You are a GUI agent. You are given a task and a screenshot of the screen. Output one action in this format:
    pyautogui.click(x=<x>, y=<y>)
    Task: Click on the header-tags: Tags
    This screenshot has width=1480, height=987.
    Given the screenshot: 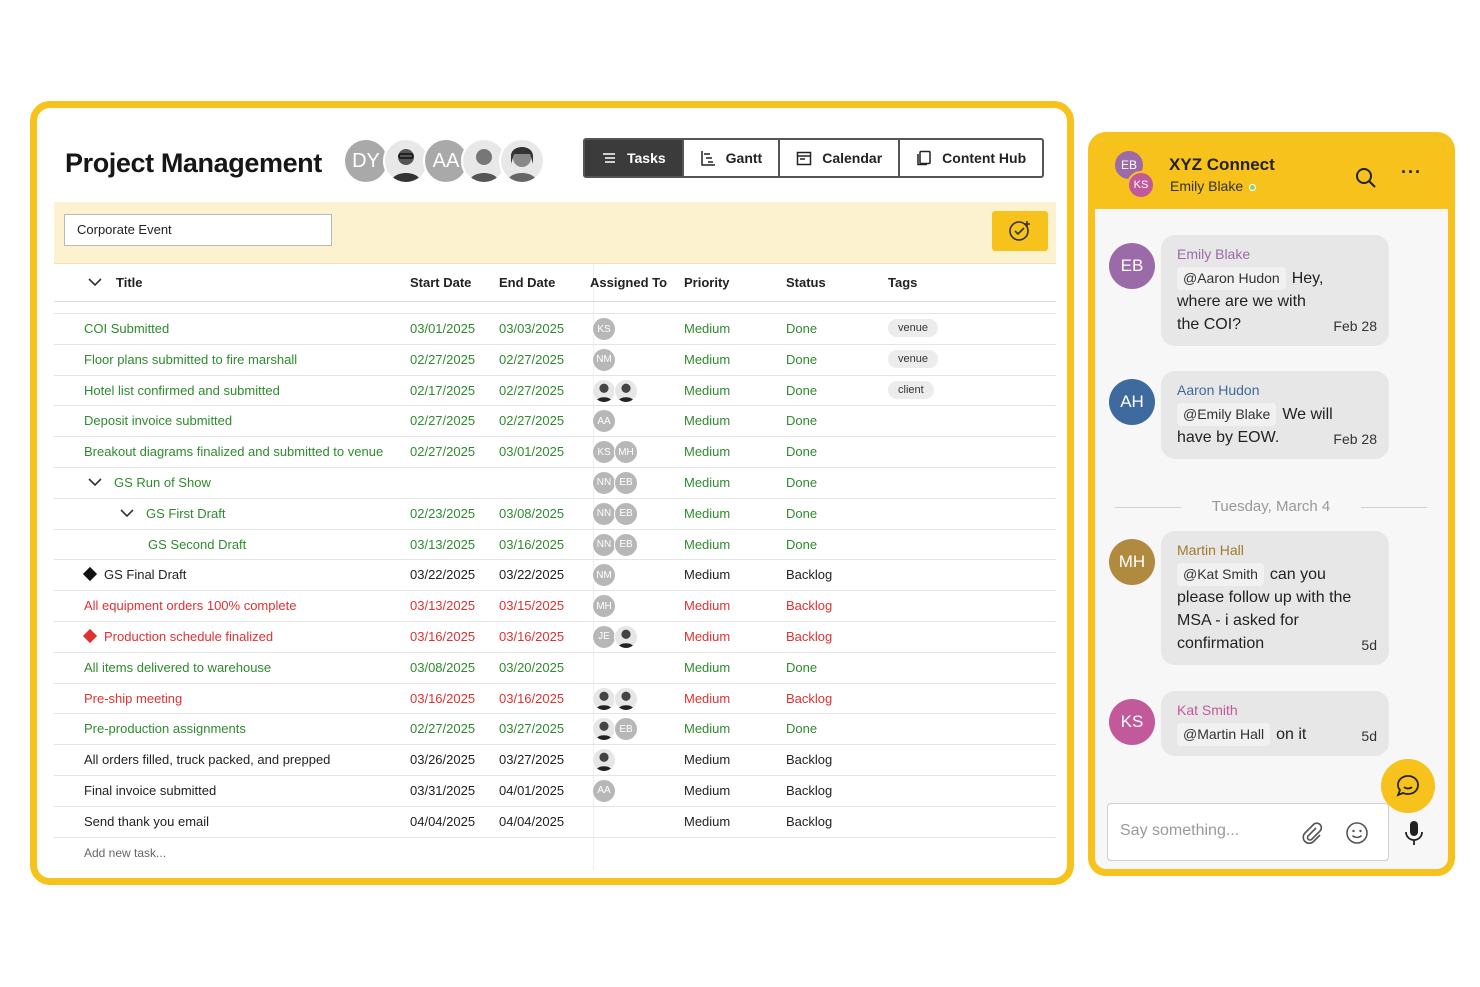 What is the action you would take?
    pyautogui.click(x=902, y=282)
    